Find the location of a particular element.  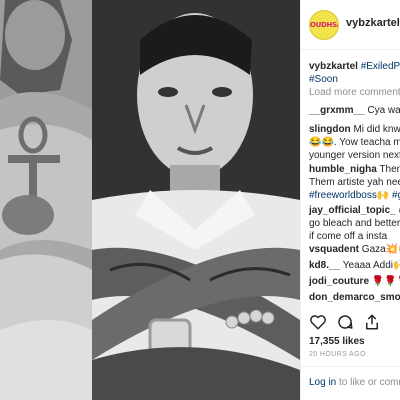

avatar-logo-text: OUDHSA is located at coordinates (324, 25).